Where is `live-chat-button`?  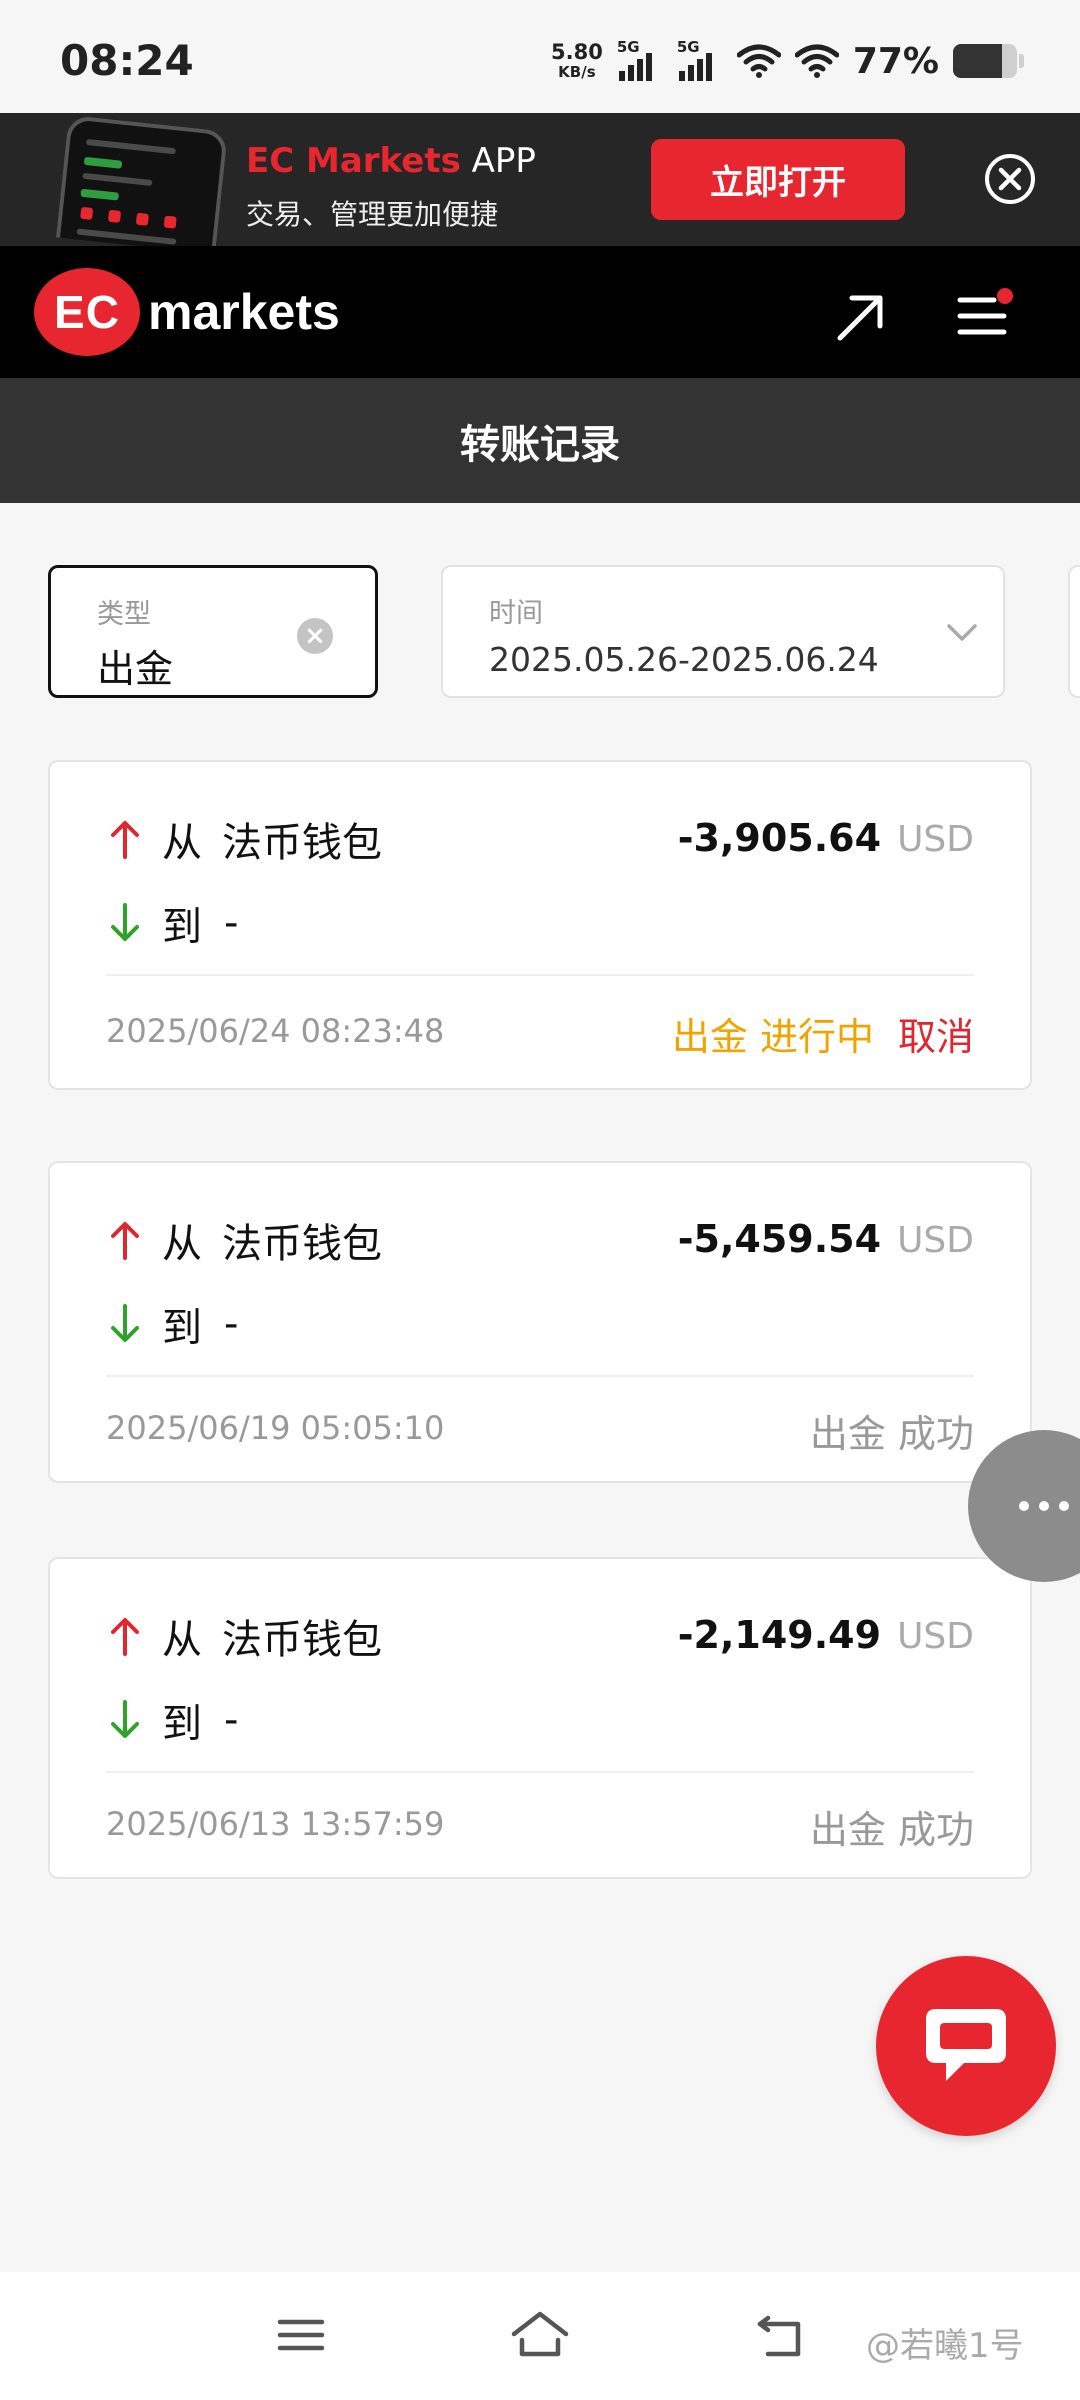
live-chat-button is located at coordinates (966, 2046).